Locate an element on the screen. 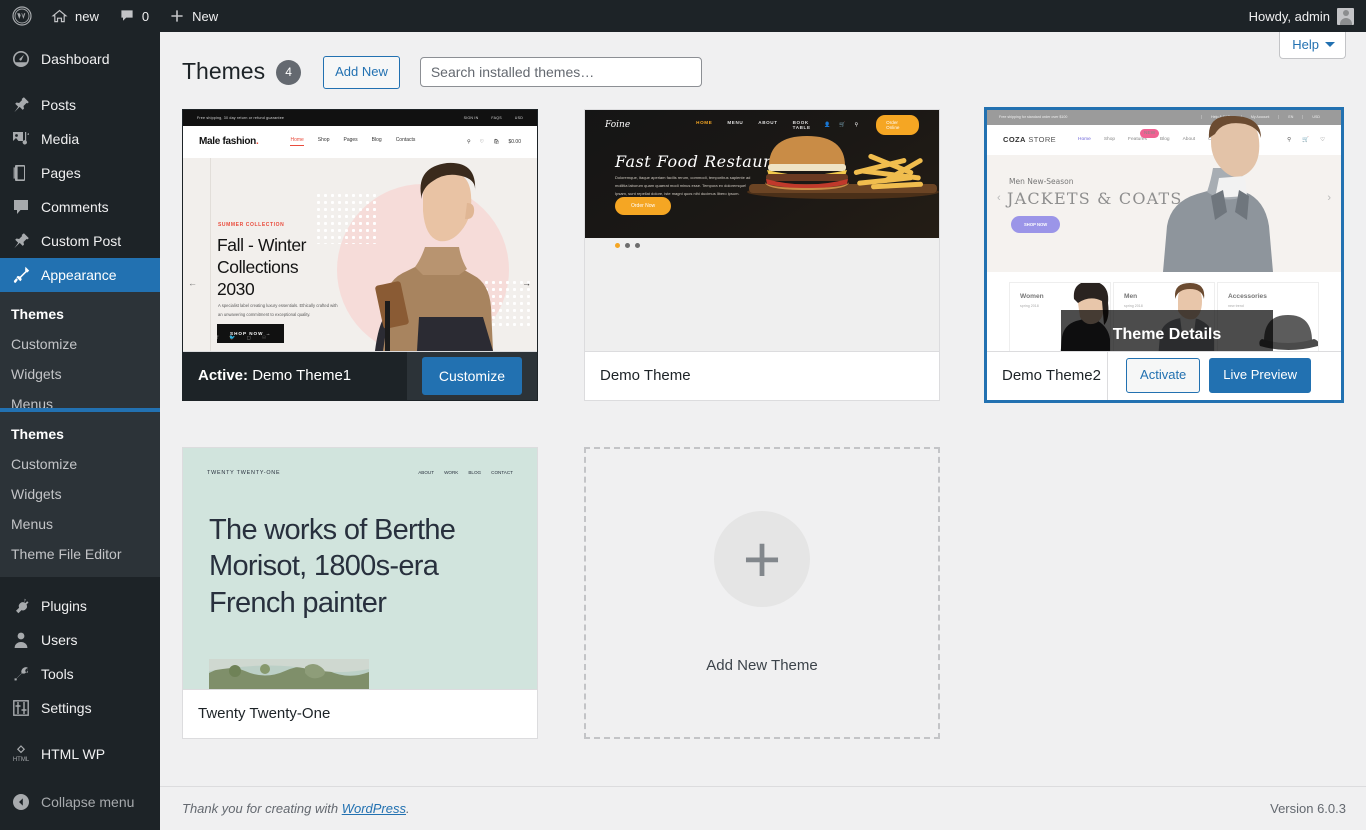 The image size is (1366, 830). theme-name-label: Demo Theme2 is located at coordinates (1051, 376).